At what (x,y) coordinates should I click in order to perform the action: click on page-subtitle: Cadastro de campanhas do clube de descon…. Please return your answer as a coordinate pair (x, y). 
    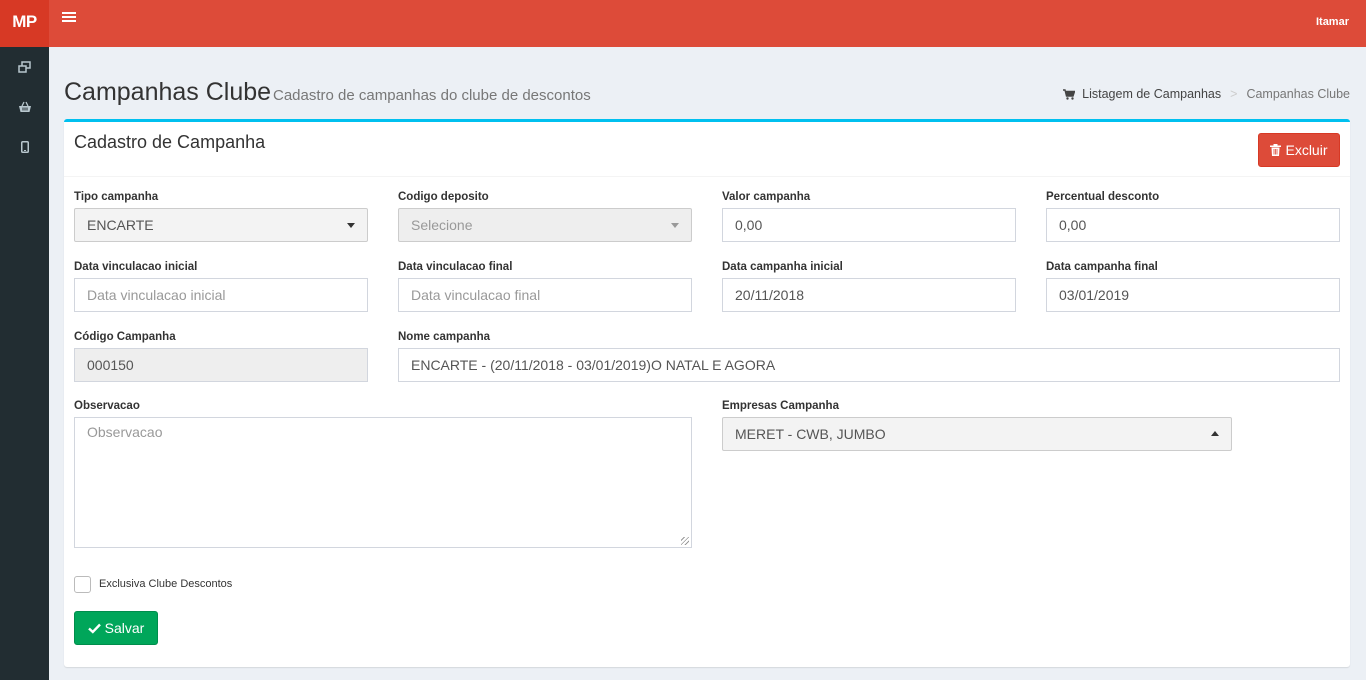
    Looking at the image, I should click on (432, 95).